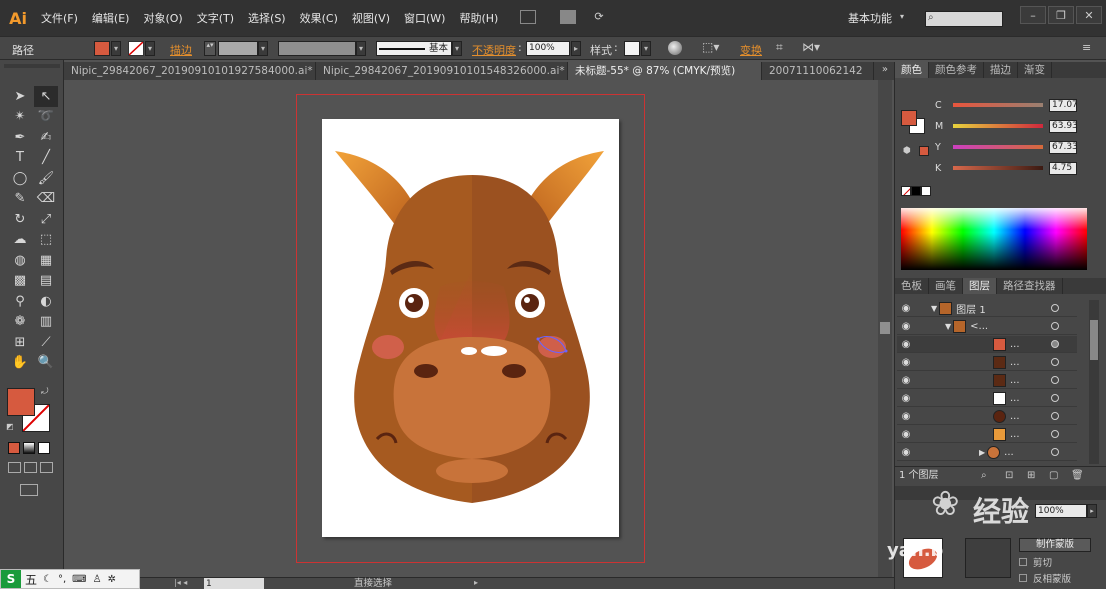  What do you see at coordinates (79, 579) in the screenshot?
I see `keyboard-icon: ⌨` at bounding box center [79, 579].